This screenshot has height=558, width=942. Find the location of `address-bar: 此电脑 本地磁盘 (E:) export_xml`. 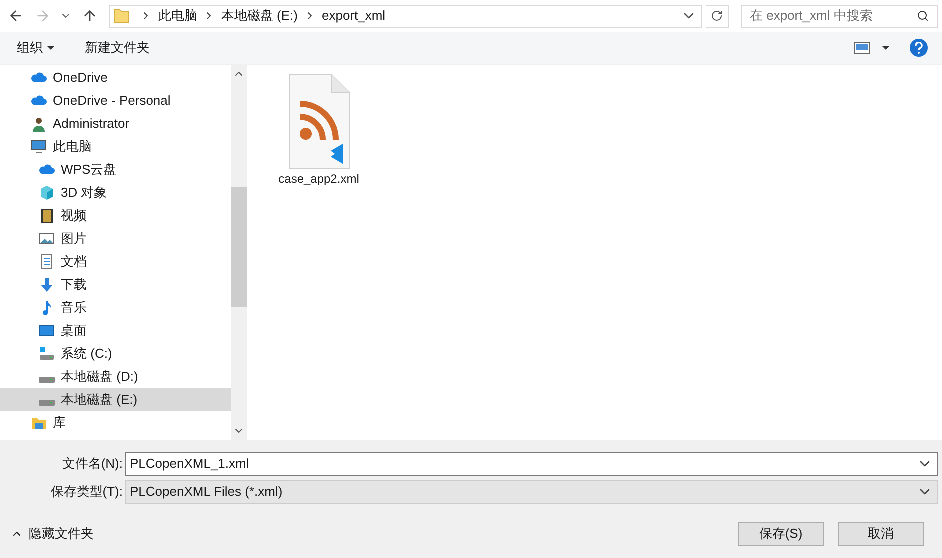

address-bar: 此电脑 本地磁盘 (E:) export_xml is located at coordinates (405, 16).